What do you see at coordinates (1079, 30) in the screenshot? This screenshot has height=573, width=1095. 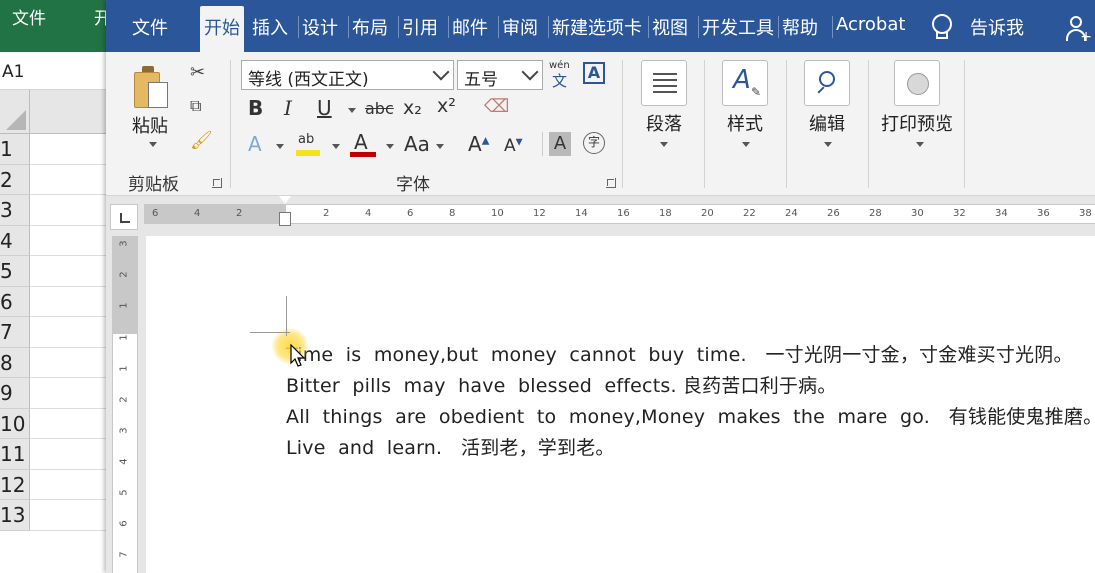 I see `share-person-icon: +` at bounding box center [1079, 30].